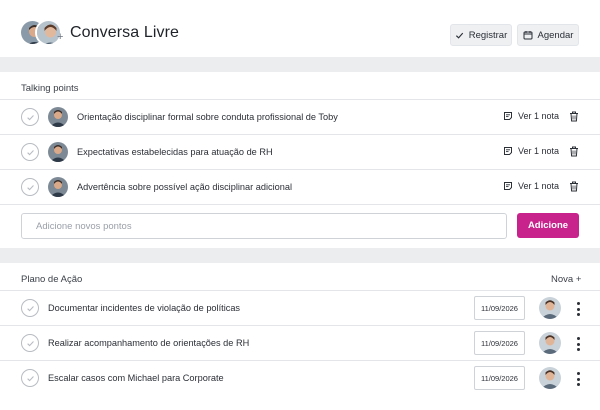 This screenshot has width=600, height=410. What do you see at coordinates (300, 204) in the screenshot?
I see `divider` at bounding box center [300, 204].